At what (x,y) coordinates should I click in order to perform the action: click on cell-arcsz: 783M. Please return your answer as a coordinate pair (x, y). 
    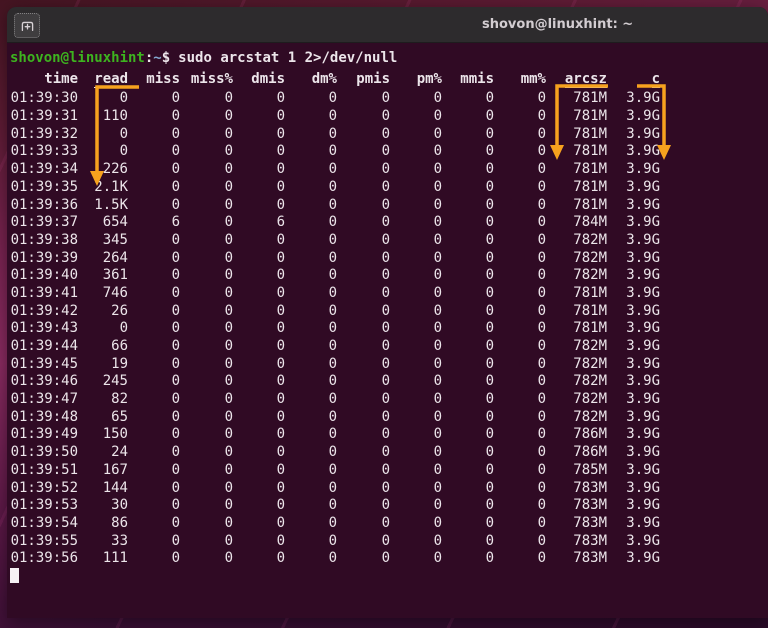
    Looking at the image, I should click on (590, 522).